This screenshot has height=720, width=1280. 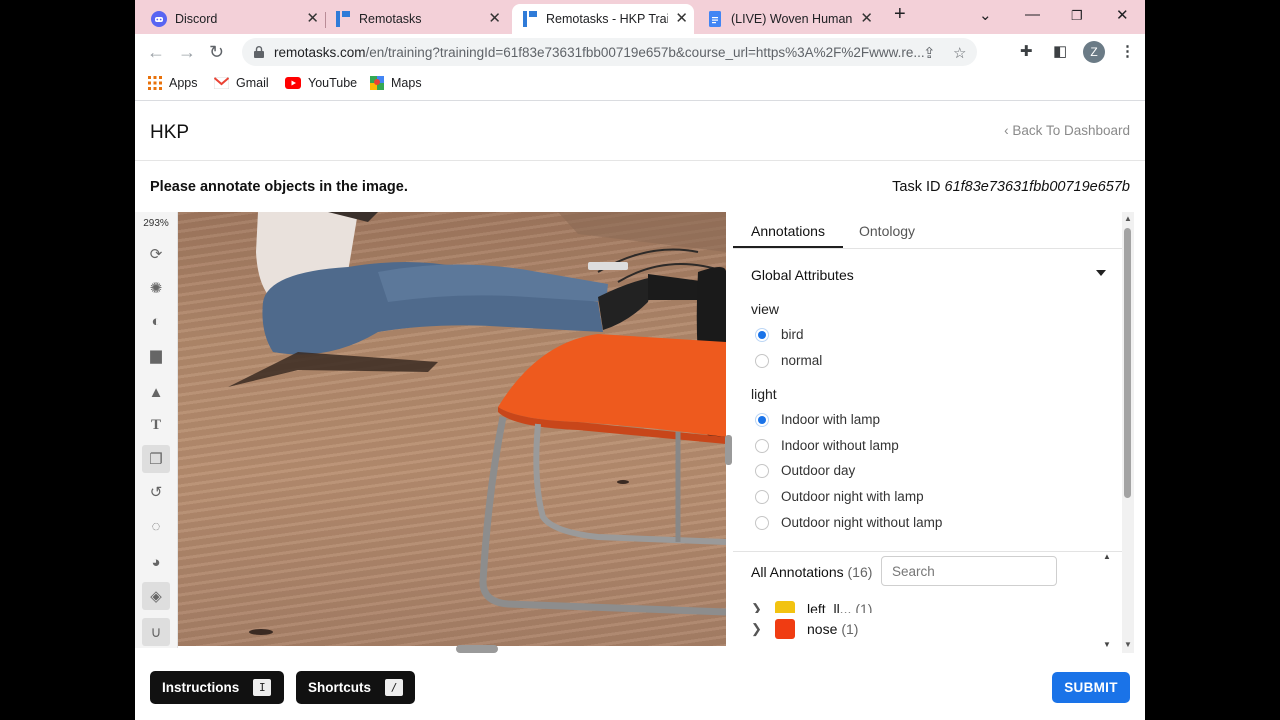 What do you see at coordinates (156, 223) in the screenshot?
I see `zoom-level: 293%` at bounding box center [156, 223].